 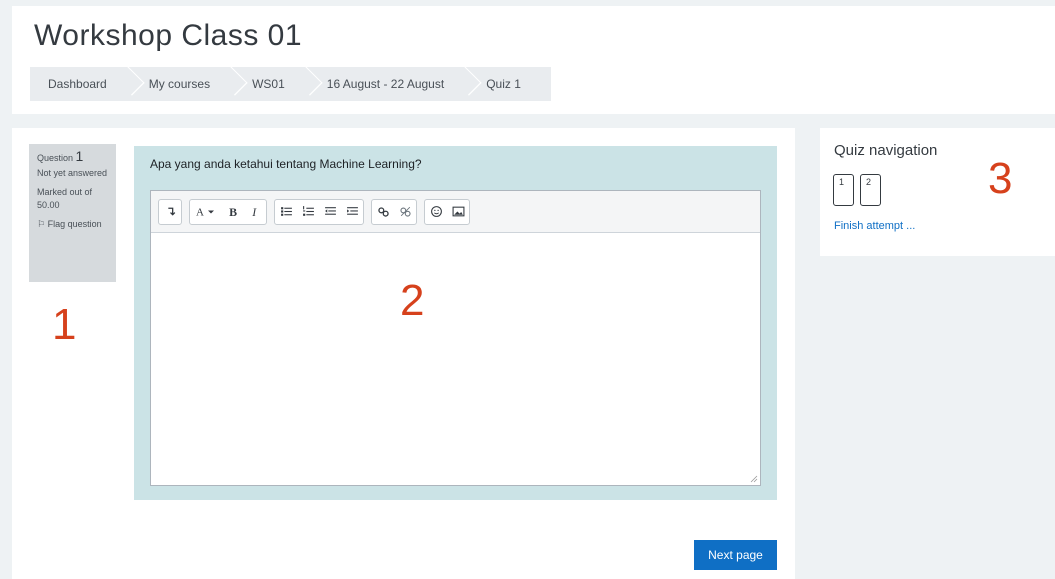 What do you see at coordinates (55, 158) in the screenshot?
I see `question-number-label: Question` at bounding box center [55, 158].